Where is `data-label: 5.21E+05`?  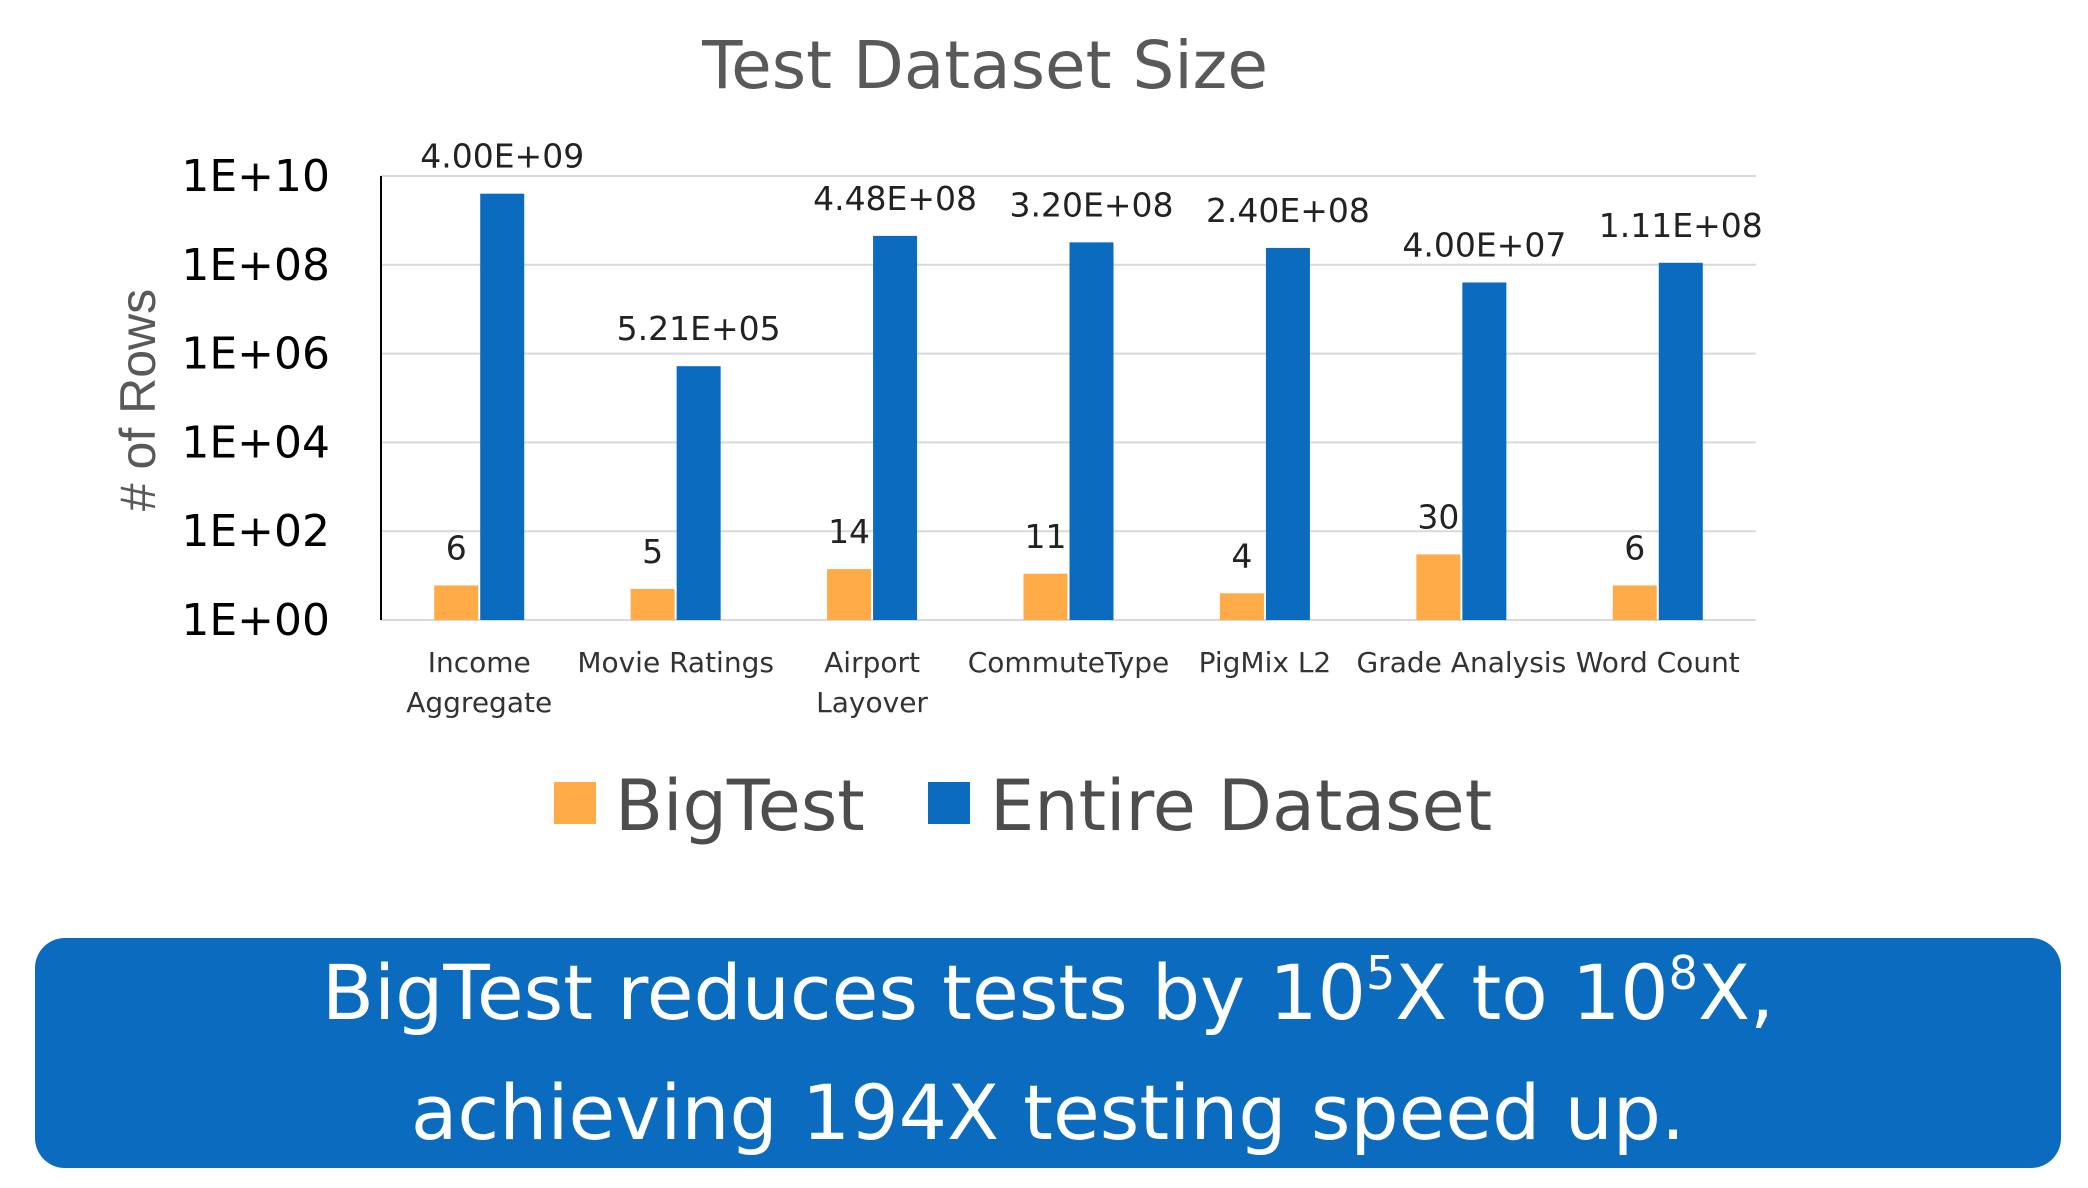
data-label: 5.21E+05 is located at coordinates (699, 328).